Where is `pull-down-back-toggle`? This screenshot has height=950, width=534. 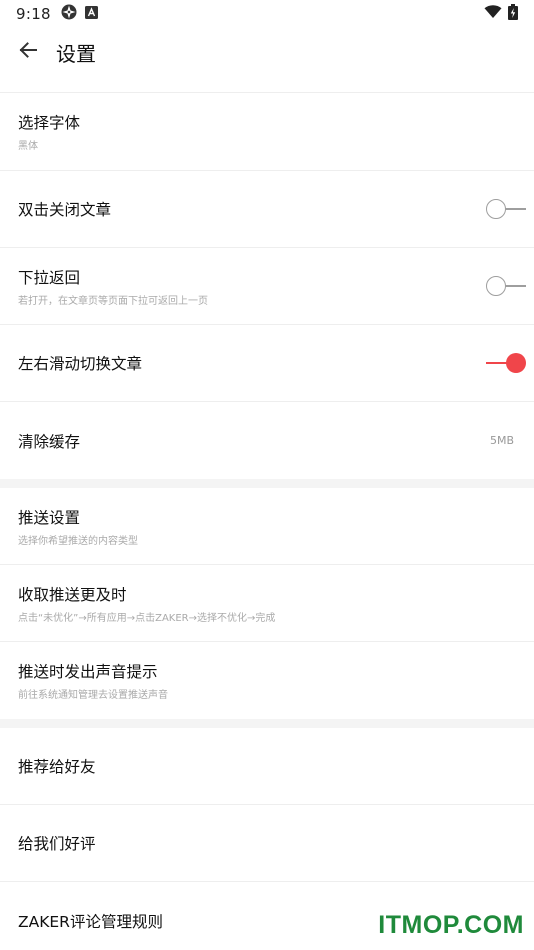 pull-down-back-toggle is located at coordinates (506, 286).